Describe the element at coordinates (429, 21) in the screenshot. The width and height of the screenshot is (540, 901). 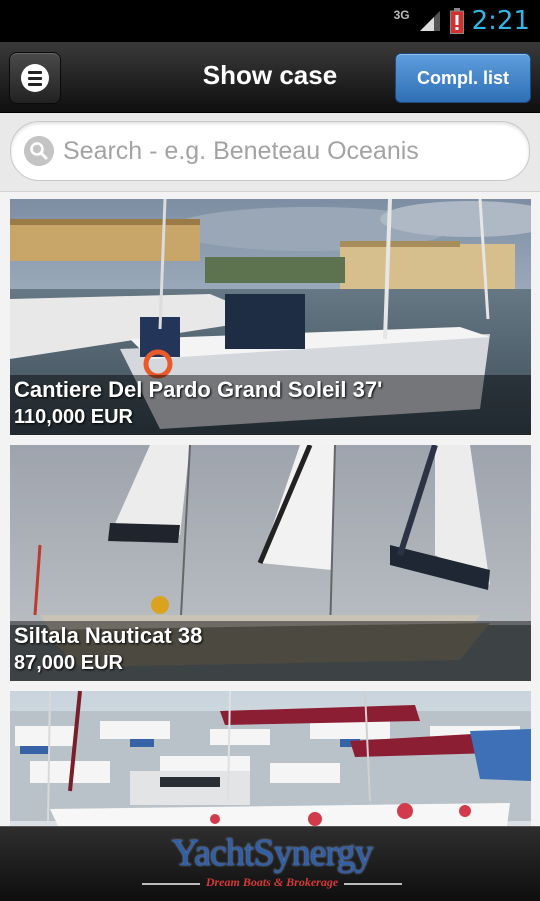
I see `signal-icon` at that location.